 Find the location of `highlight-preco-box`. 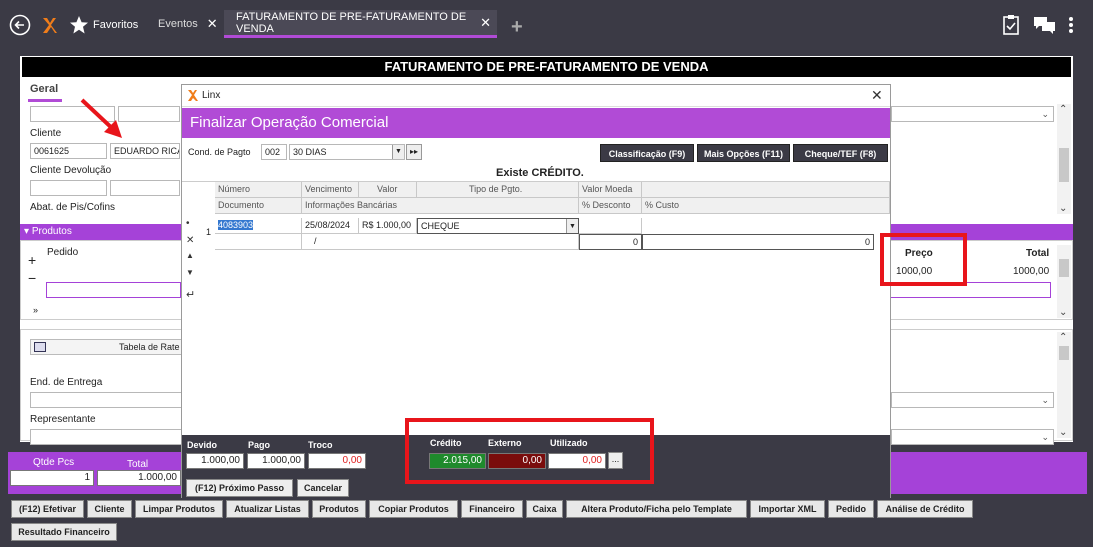

highlight-preco-box is located at coordinates (923, 259).